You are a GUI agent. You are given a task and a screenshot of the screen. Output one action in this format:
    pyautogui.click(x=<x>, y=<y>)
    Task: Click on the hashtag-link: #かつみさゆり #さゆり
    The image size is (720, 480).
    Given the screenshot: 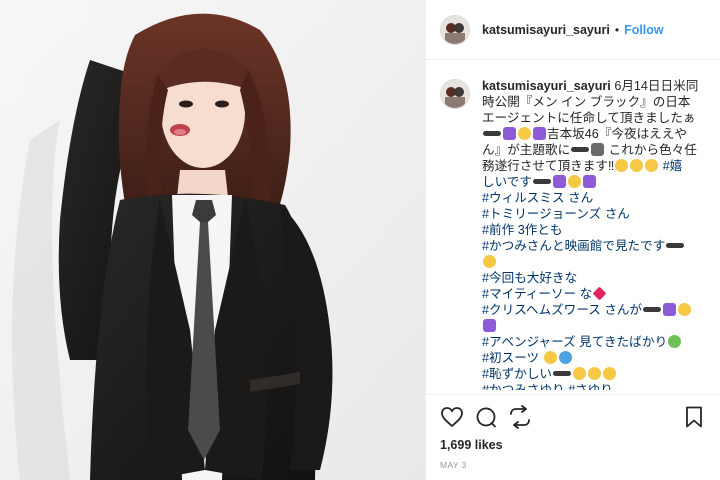 What is the action you would take?
    pyautogui.click(x=594, y=386)
    